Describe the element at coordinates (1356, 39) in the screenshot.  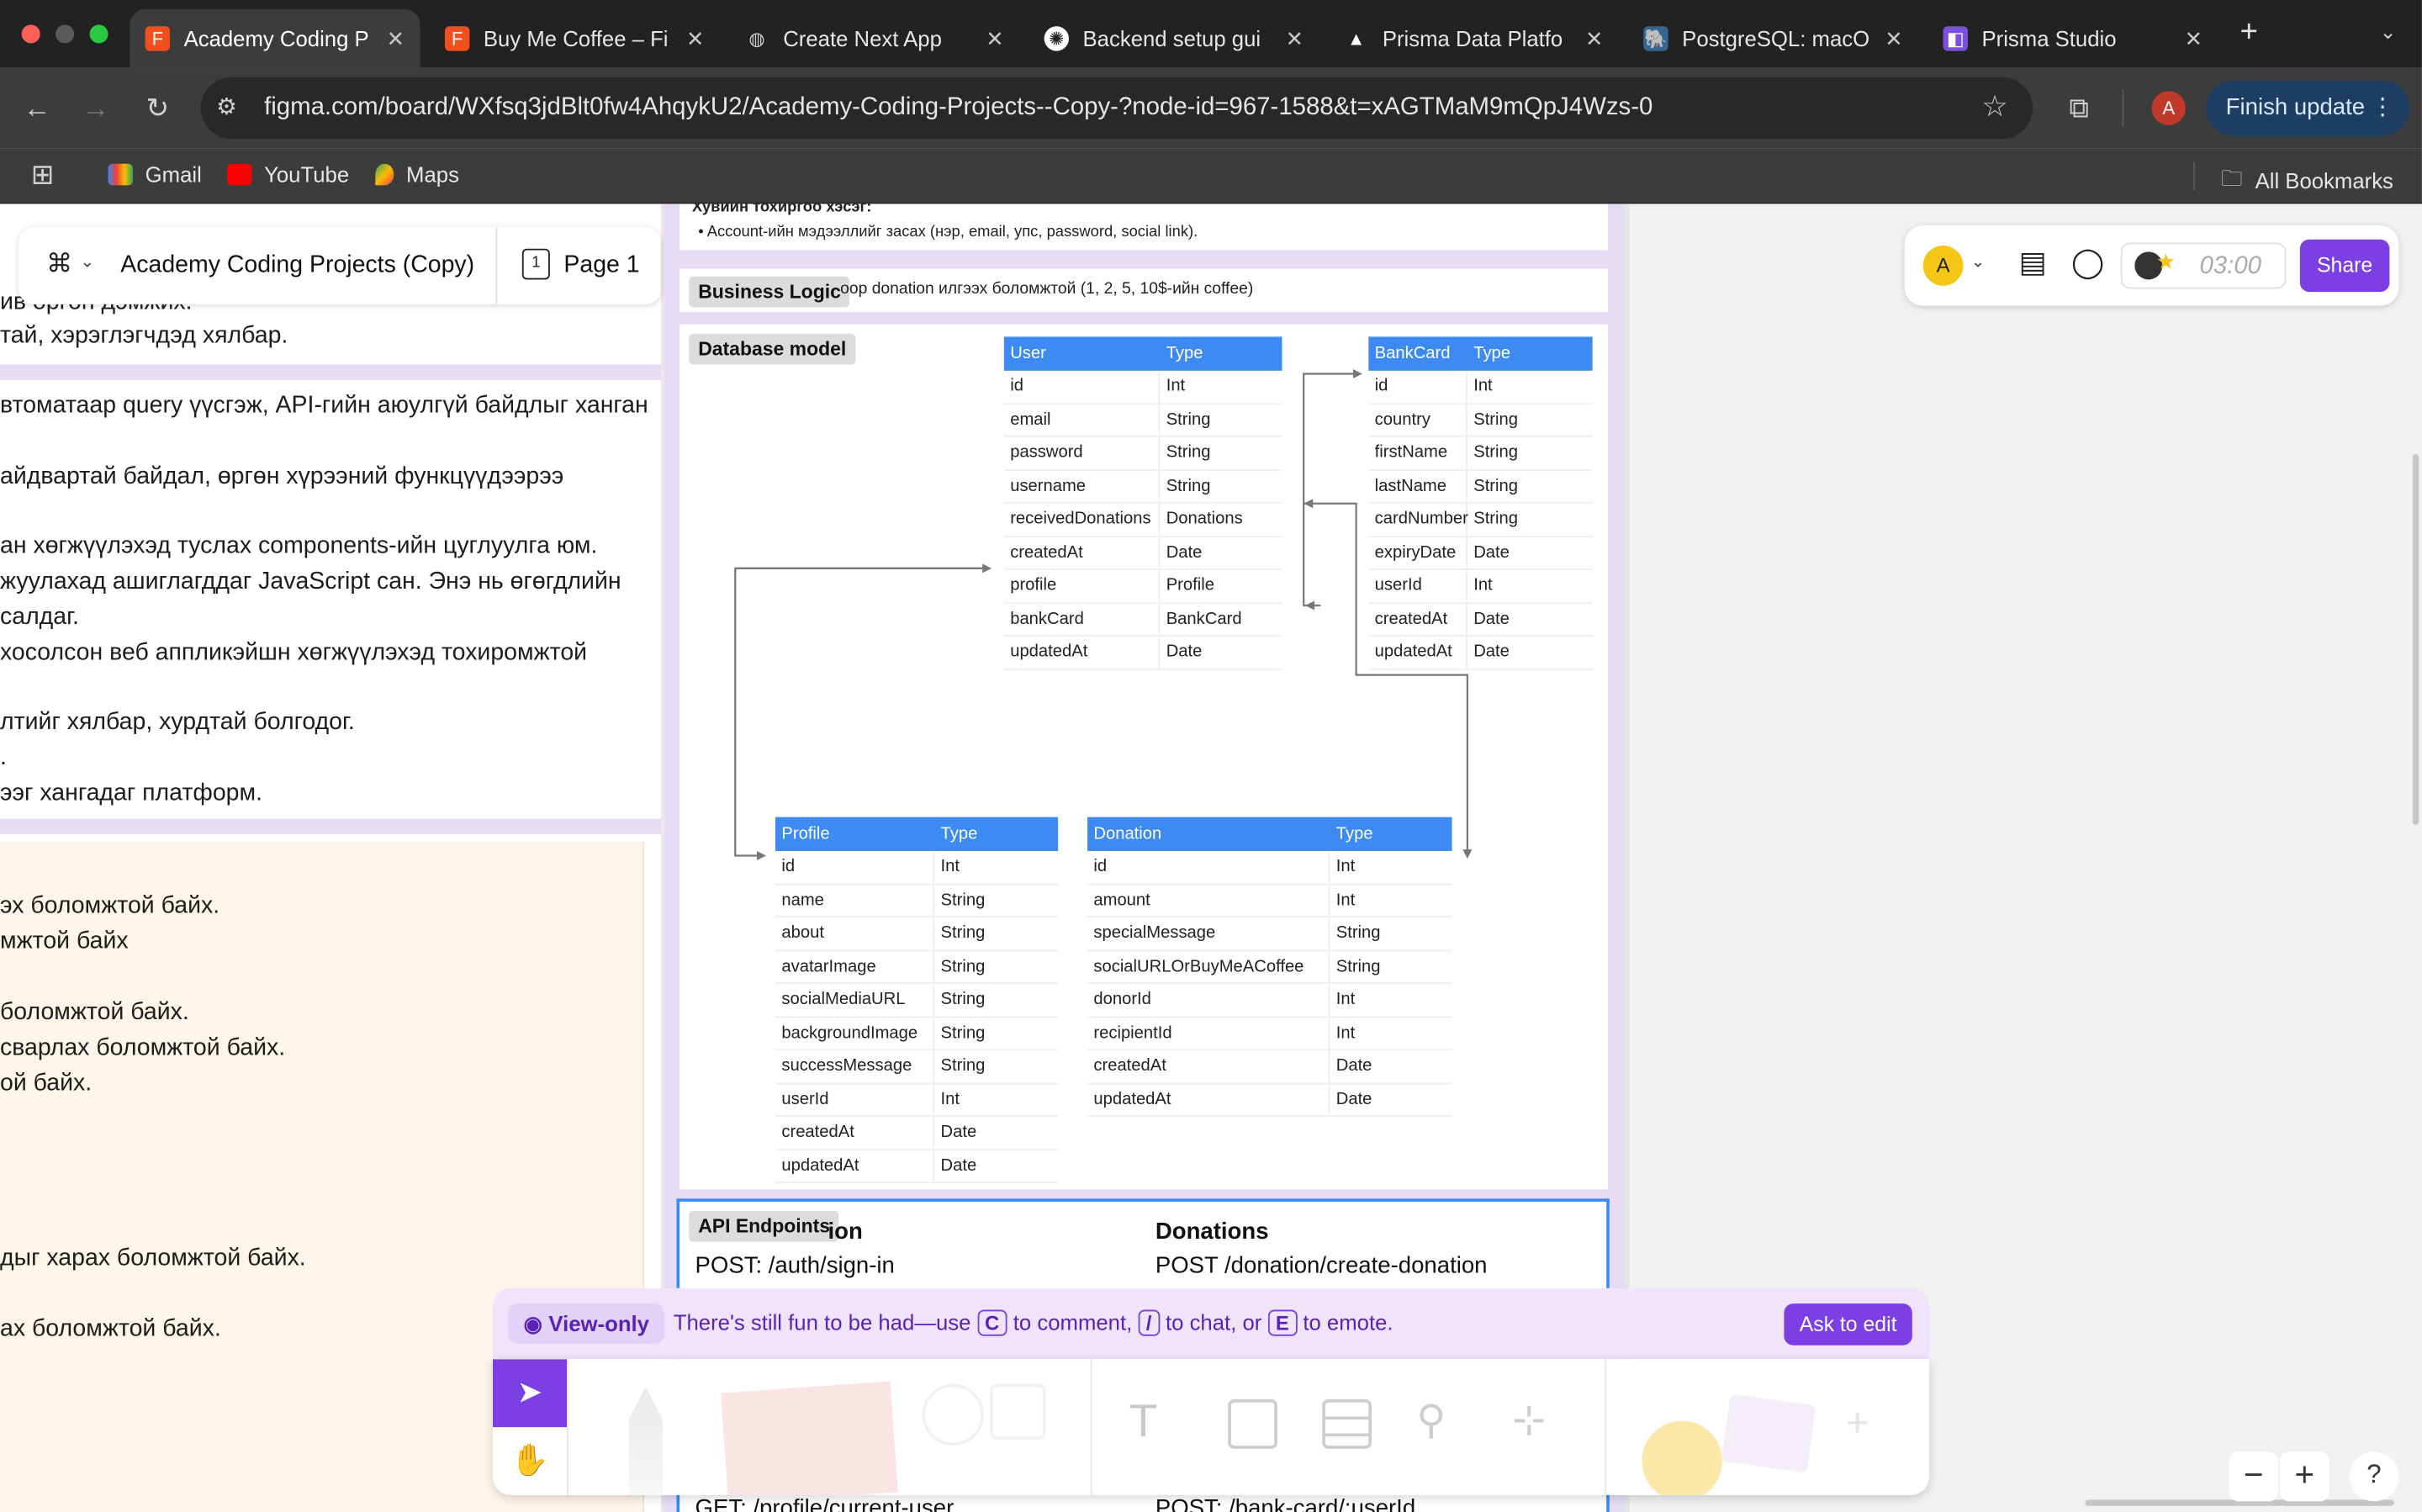
I see `prisma-icon: ▲` at that location.